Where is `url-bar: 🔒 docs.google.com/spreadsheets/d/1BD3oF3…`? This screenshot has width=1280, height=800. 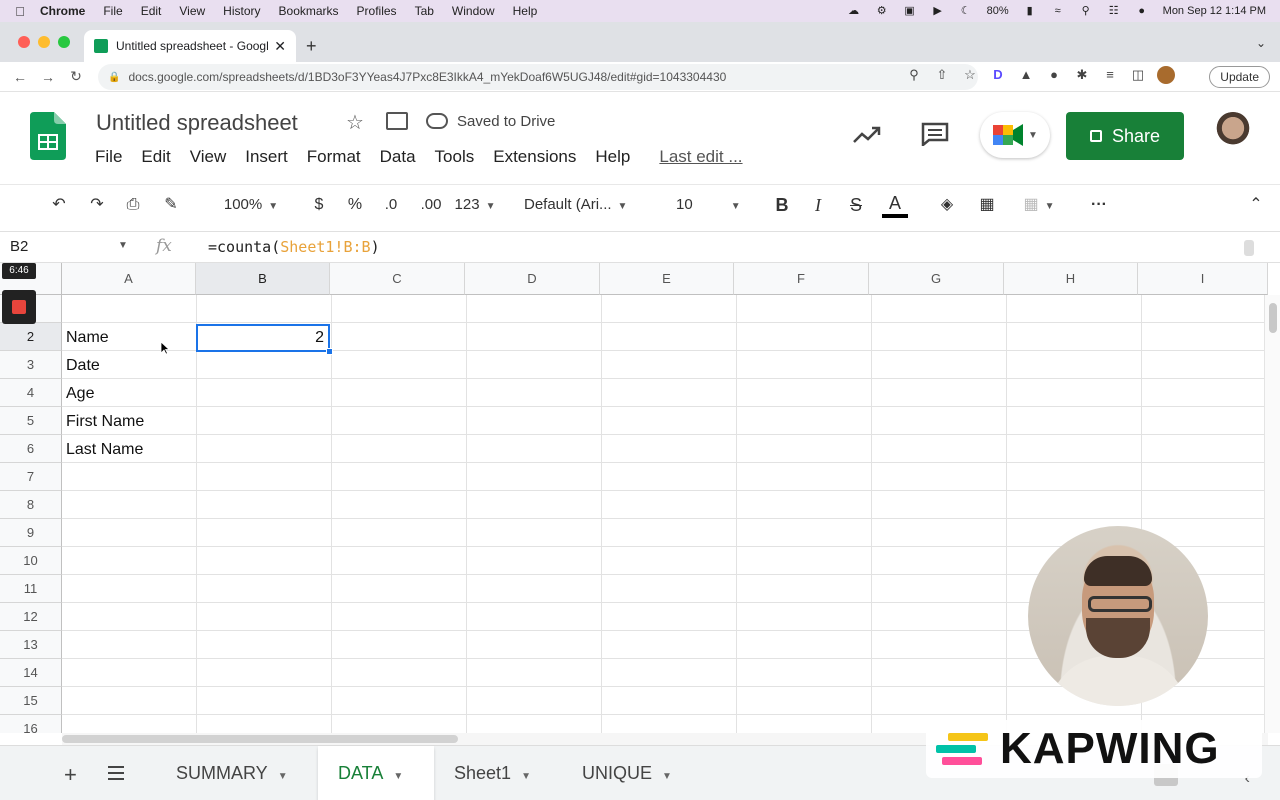 url-bar: 🔒 docs.google.com/spreadsheets/d/1BD3oF3… is located at coordinates (538, 77).